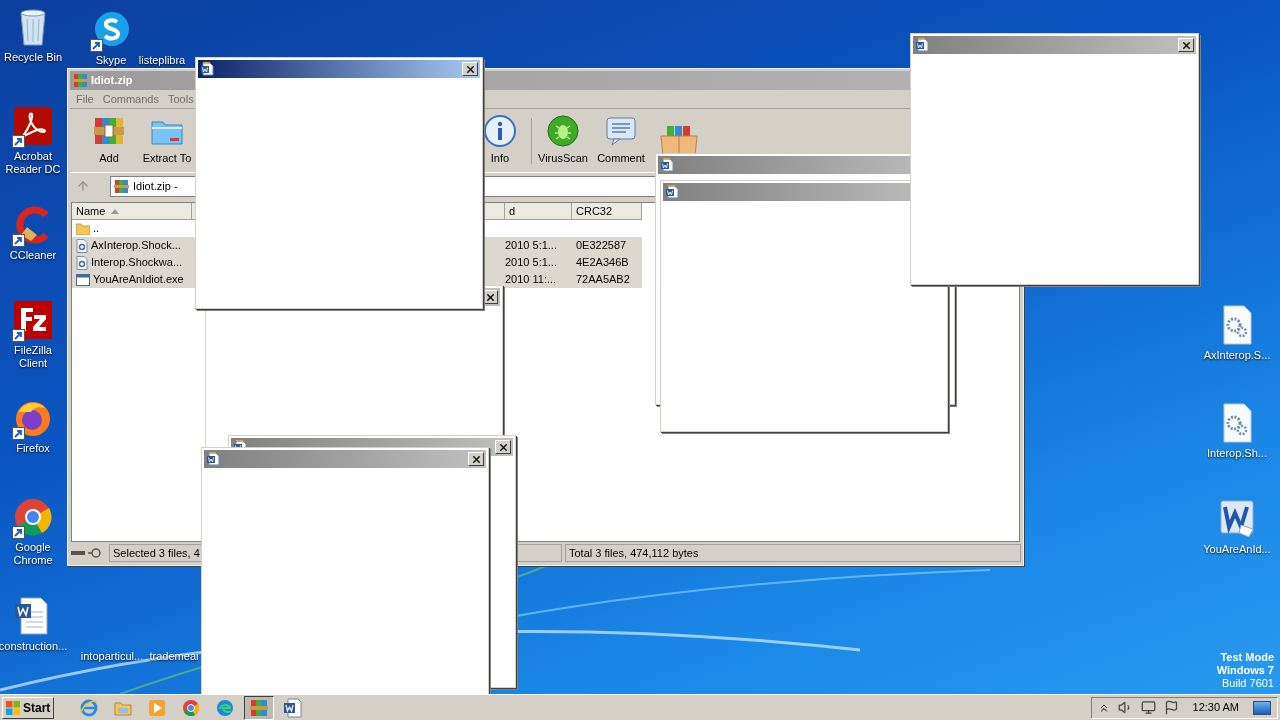 Image resolution: width=1280 pixels, height=720 pixels. Describe the element at coordinates (33, 357) in the screenshot. I see `desktop-icon-label: FileZilla Client` at that location.